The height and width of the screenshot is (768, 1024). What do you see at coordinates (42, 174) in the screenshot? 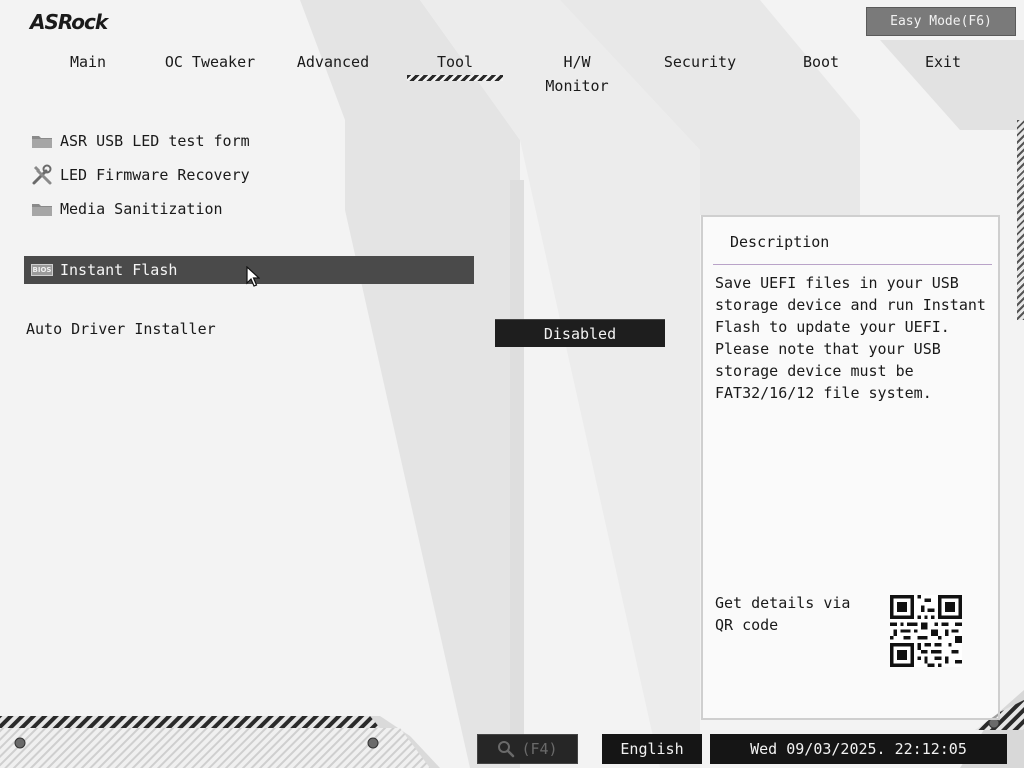
I see `tools-icon` at bounding box center [42, 174].